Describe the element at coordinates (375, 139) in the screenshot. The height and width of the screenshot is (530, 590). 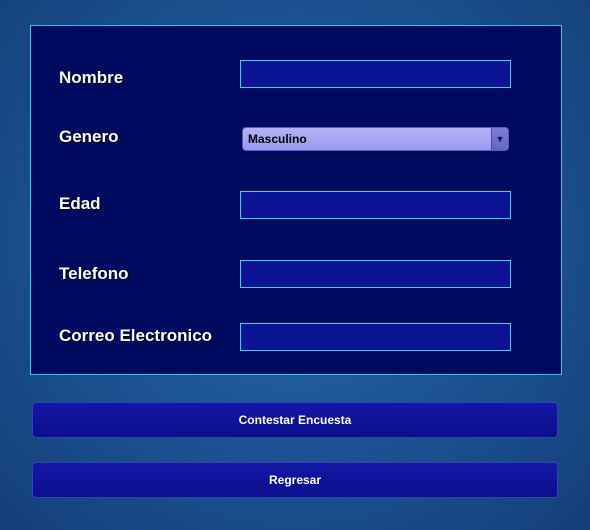
I see `genero-select: Masculino ▼` at that location.